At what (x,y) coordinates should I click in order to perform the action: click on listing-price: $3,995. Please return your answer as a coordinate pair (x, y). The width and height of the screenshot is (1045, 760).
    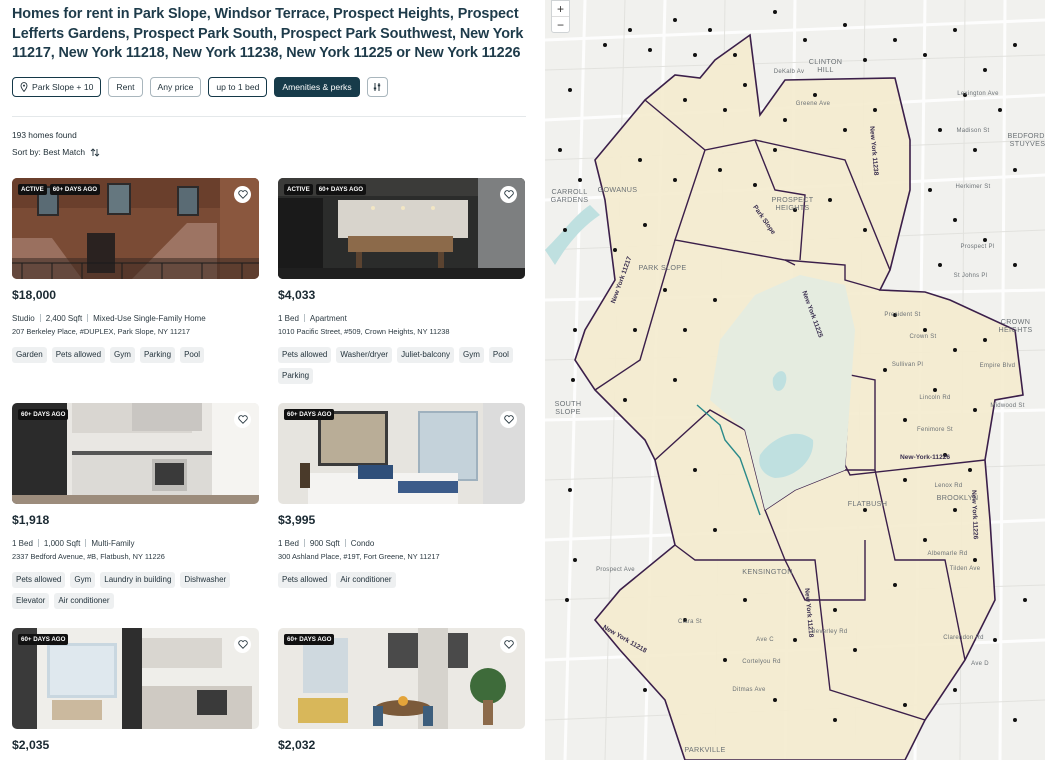
    Looking at the image, I should click on (296, 520).